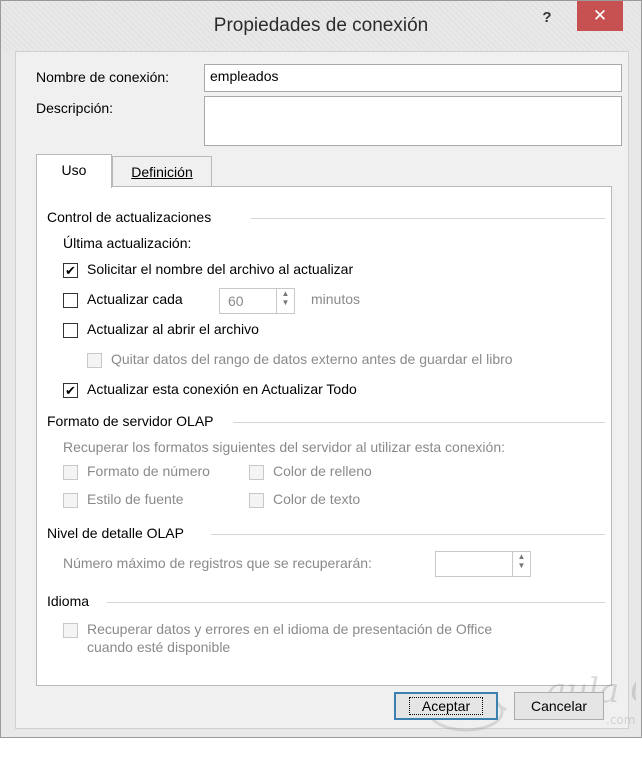 The height and width of the screenshot is (762, 642). What do you see at coordinates (75, 108) in the screenshot?
I see `description-label: Descripción:` at bounding box center [75, 108].